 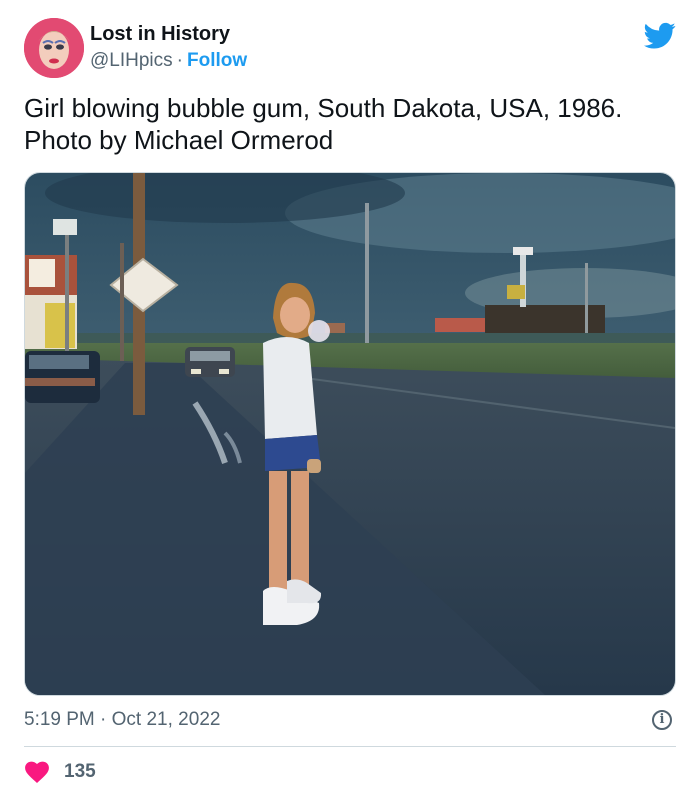 I want to click on author-name: Lost in History, so click(x=168, y=34).